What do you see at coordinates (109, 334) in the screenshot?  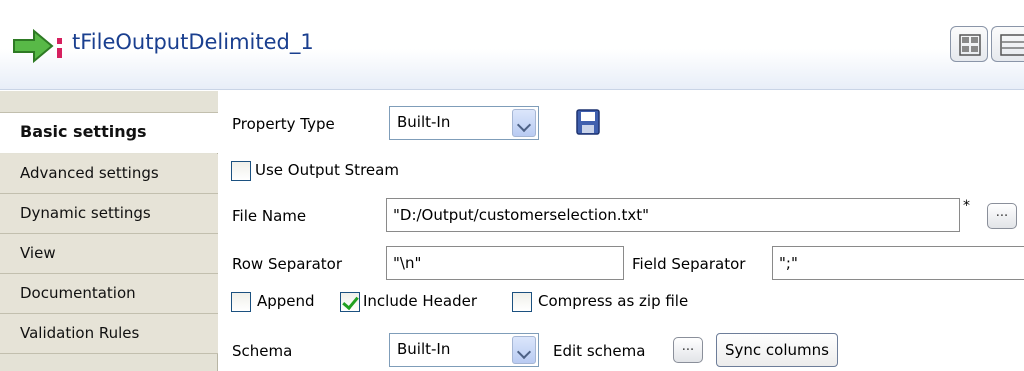 I see `sidebar-item-validation-rules: Validation Rules` at bounding box center [109, 334].